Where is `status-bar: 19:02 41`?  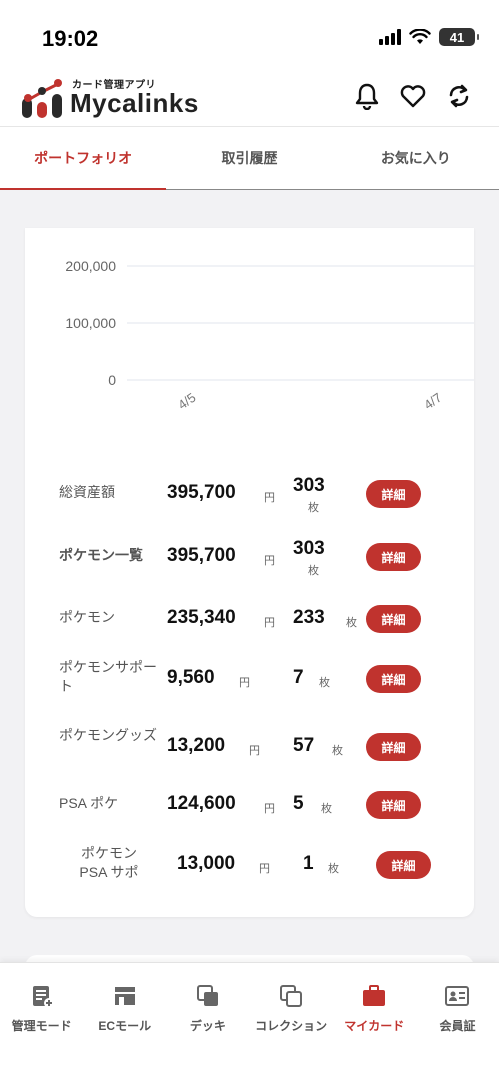 status-bar: 19:02 41 is located at coordinates (249, 35).